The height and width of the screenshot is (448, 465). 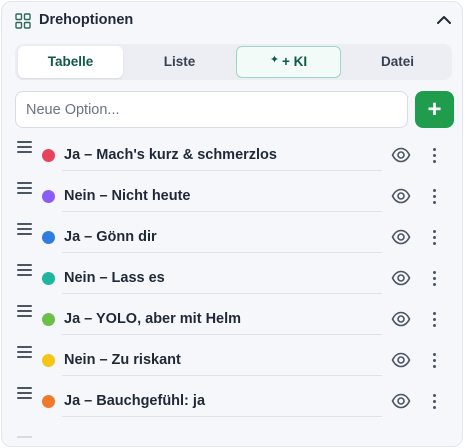 I want to click on tab-ki: ✦ + KI, so click(x=288, y=62).